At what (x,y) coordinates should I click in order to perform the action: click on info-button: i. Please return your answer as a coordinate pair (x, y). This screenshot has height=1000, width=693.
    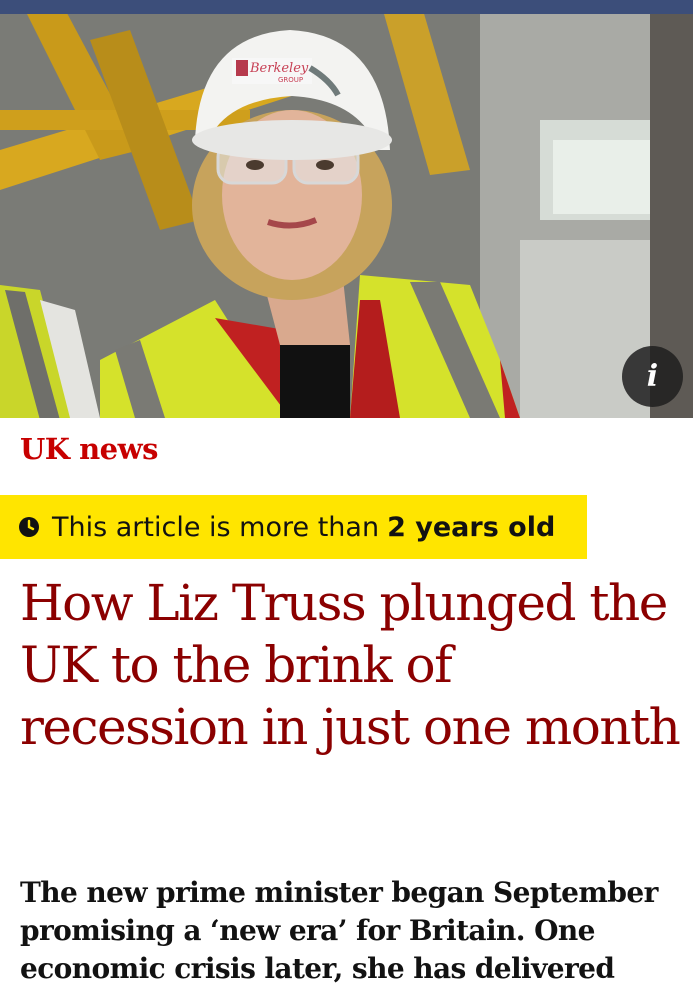
    Looking at the image, I should click on (652, 376).